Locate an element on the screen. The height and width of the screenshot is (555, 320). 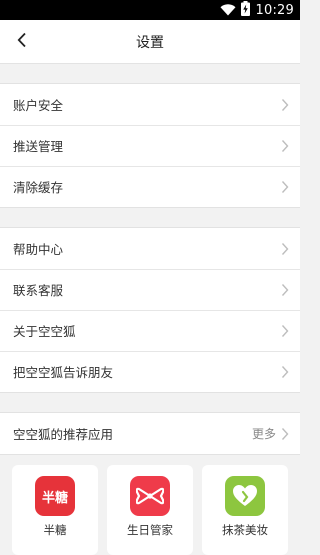
recommend-group: 空空狐的推荐应用 更多 is located at coordinates (150, 433).